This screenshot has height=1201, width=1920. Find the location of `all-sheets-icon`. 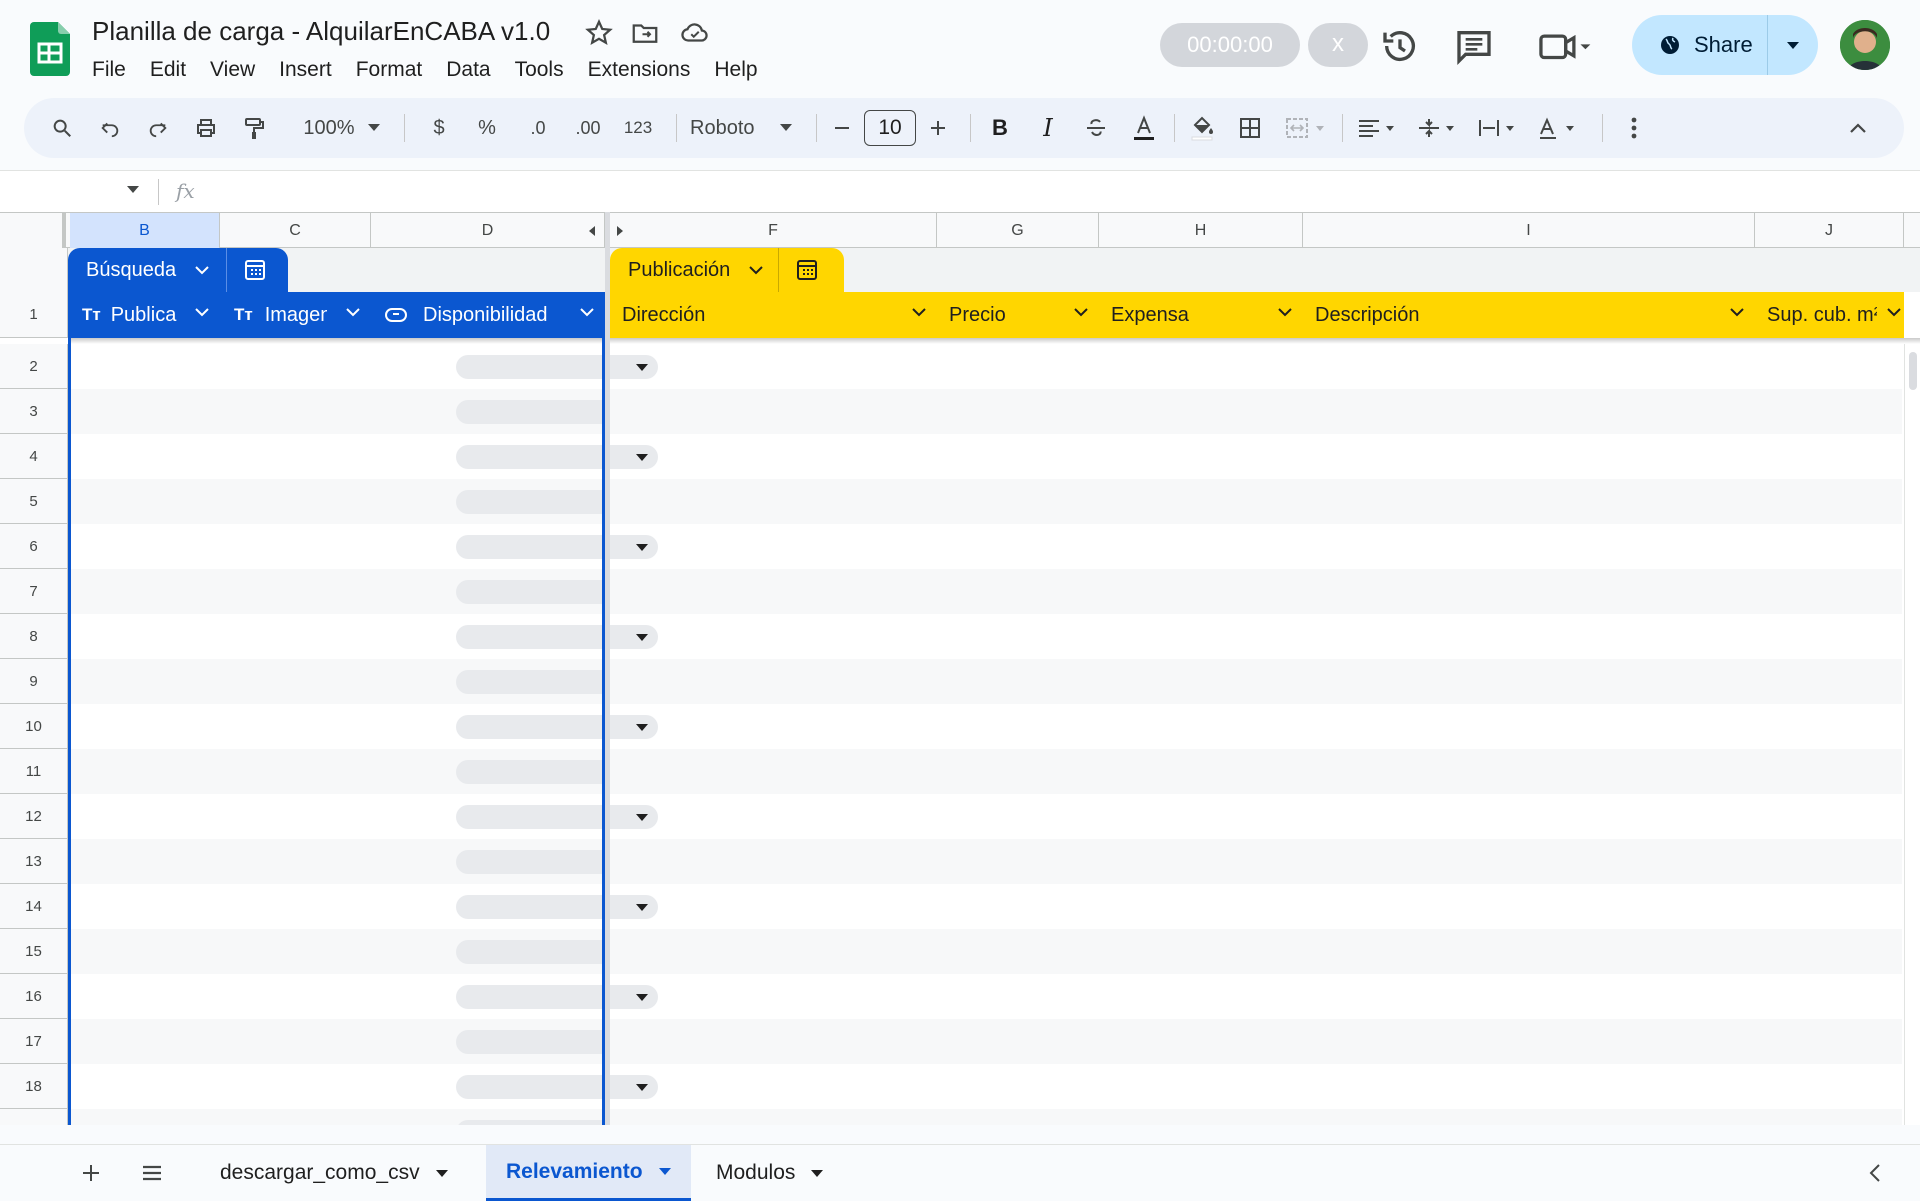

all-sheets-icon is located at coordinates (152, 1173).